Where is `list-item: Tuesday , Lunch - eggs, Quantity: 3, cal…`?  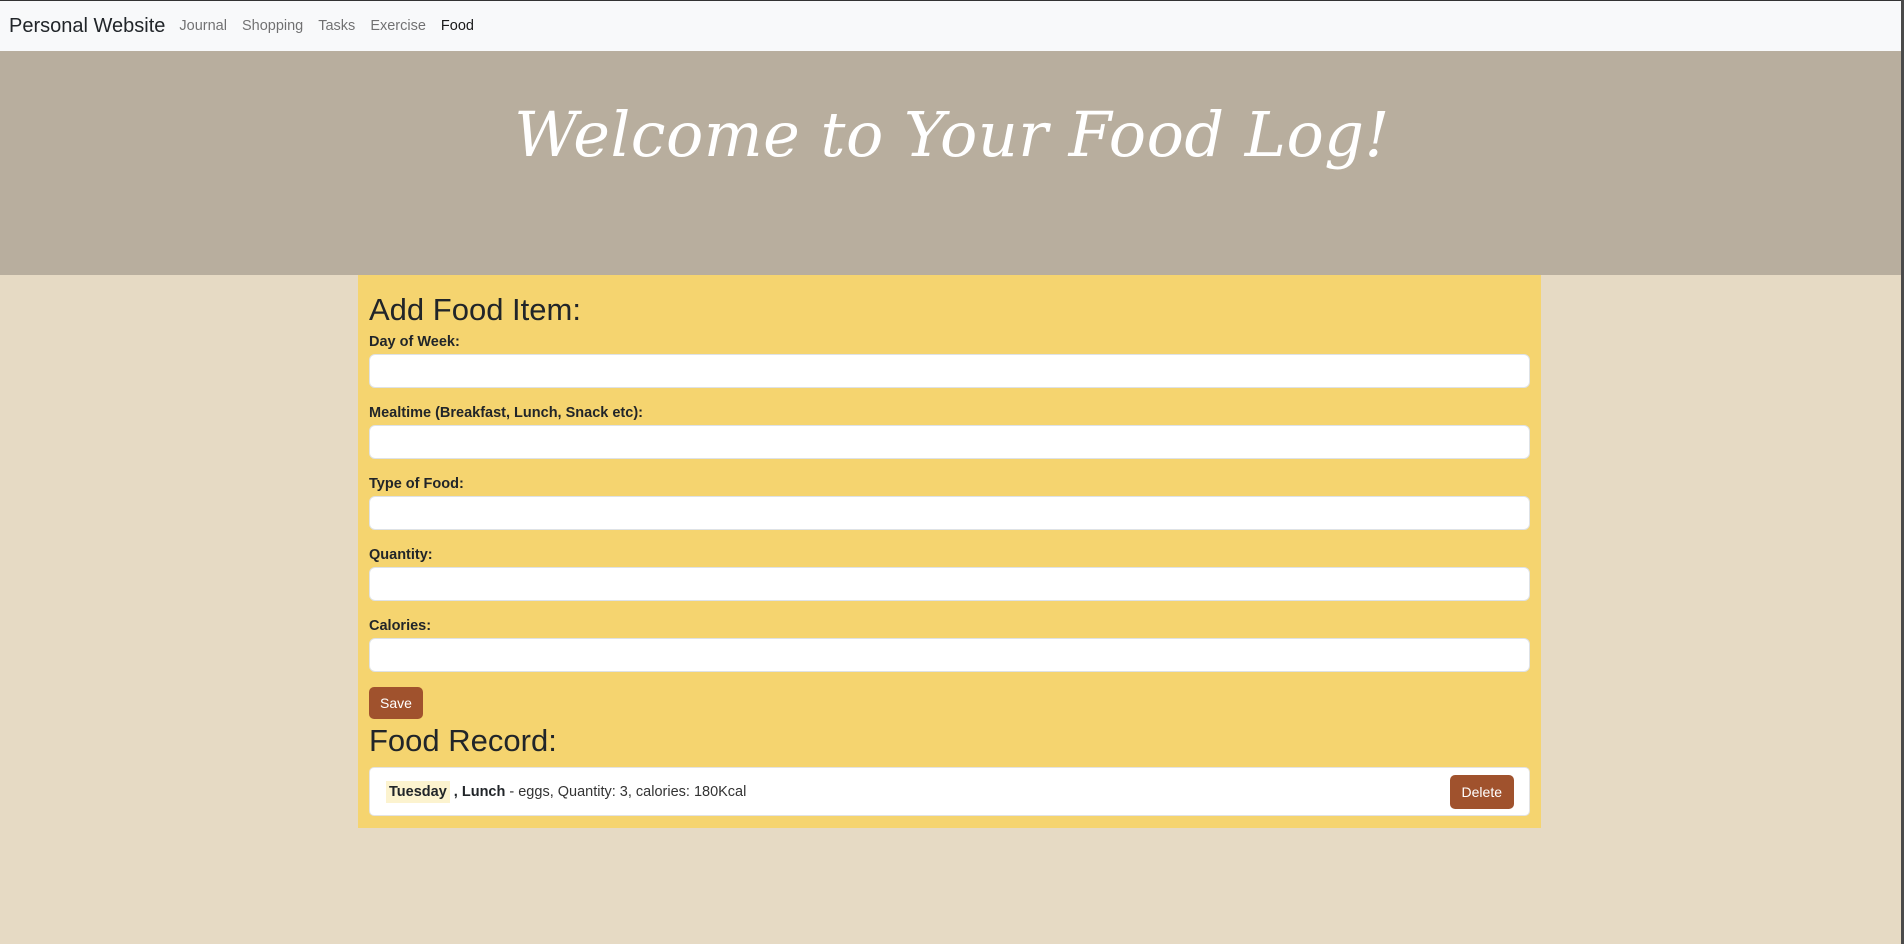
list-item: Tuesday , Lunch - eggs, Quantity: 3, cal… is located at coordinates (949, 792).